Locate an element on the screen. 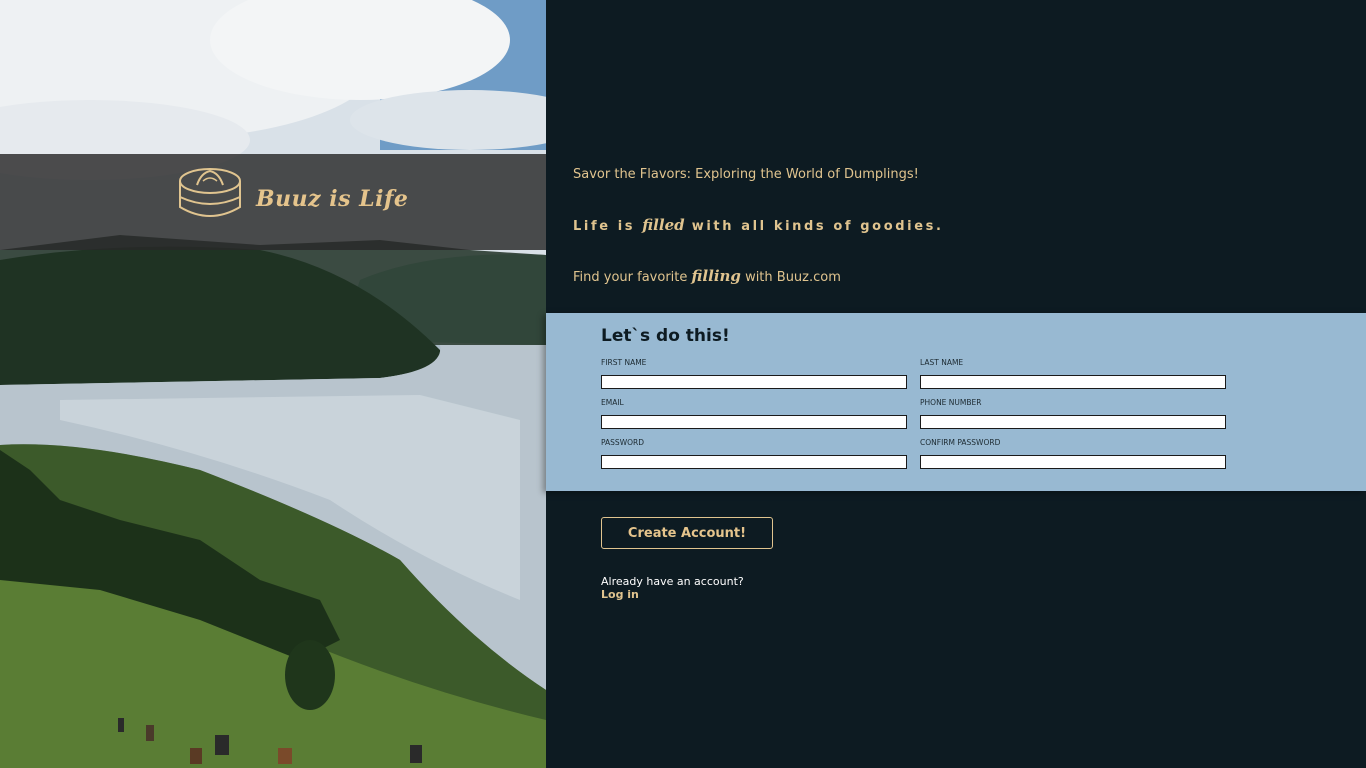 Image resolution: width=1366 pixels, height=768 pixels. email-label: EMAIL is located at coordinates (612, 402).